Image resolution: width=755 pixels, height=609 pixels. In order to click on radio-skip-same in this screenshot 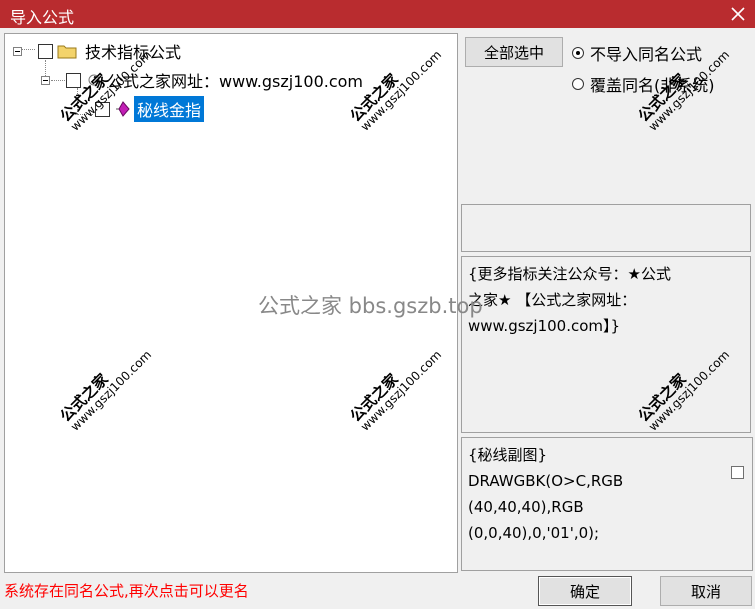, I will do `click(578, 53)`.